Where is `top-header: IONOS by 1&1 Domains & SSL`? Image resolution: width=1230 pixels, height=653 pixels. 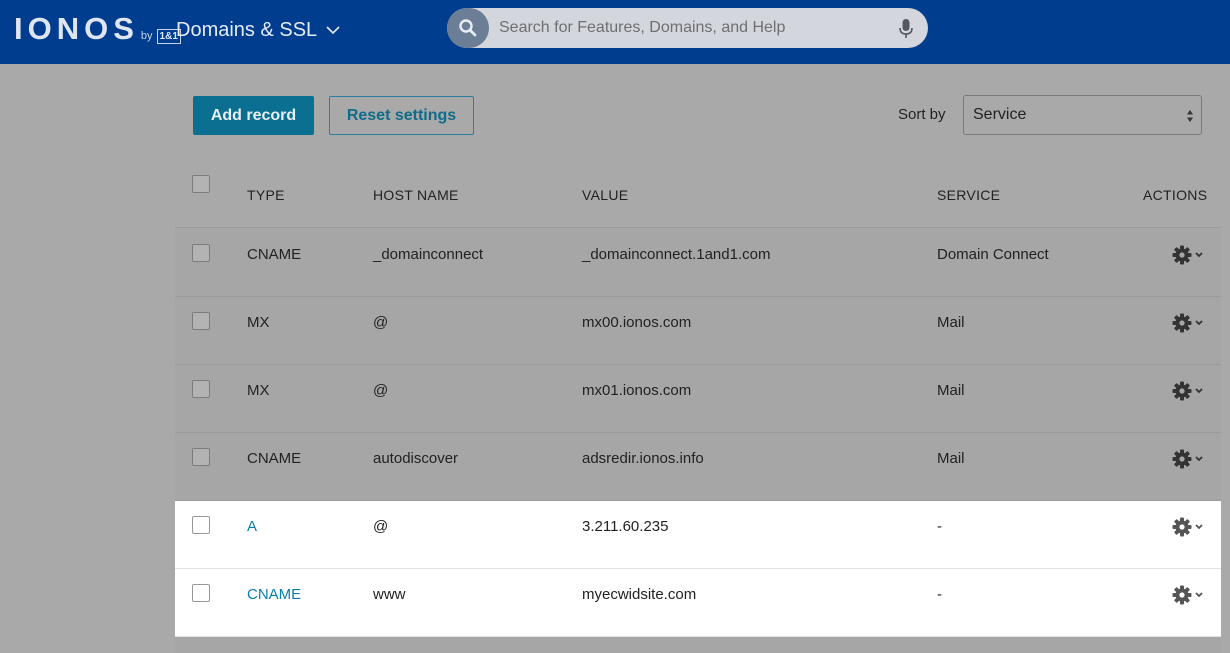
top-header: IONOS by 1&1 Domains & SSL is located at coordinates (615, 32).